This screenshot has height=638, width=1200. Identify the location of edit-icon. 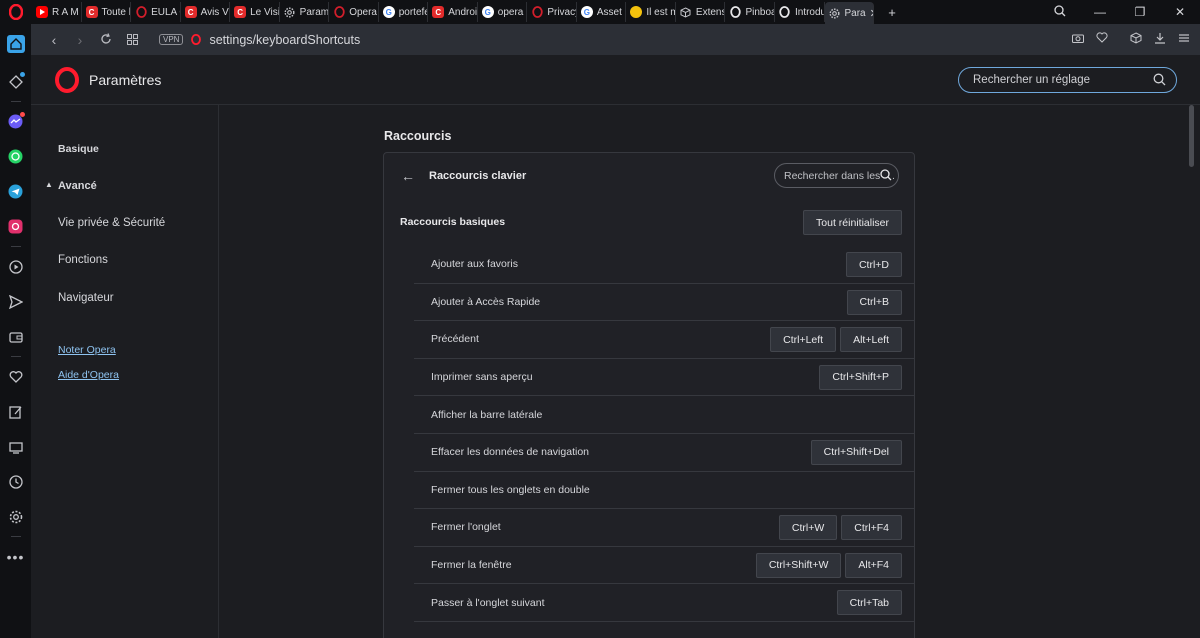
(14, 412).